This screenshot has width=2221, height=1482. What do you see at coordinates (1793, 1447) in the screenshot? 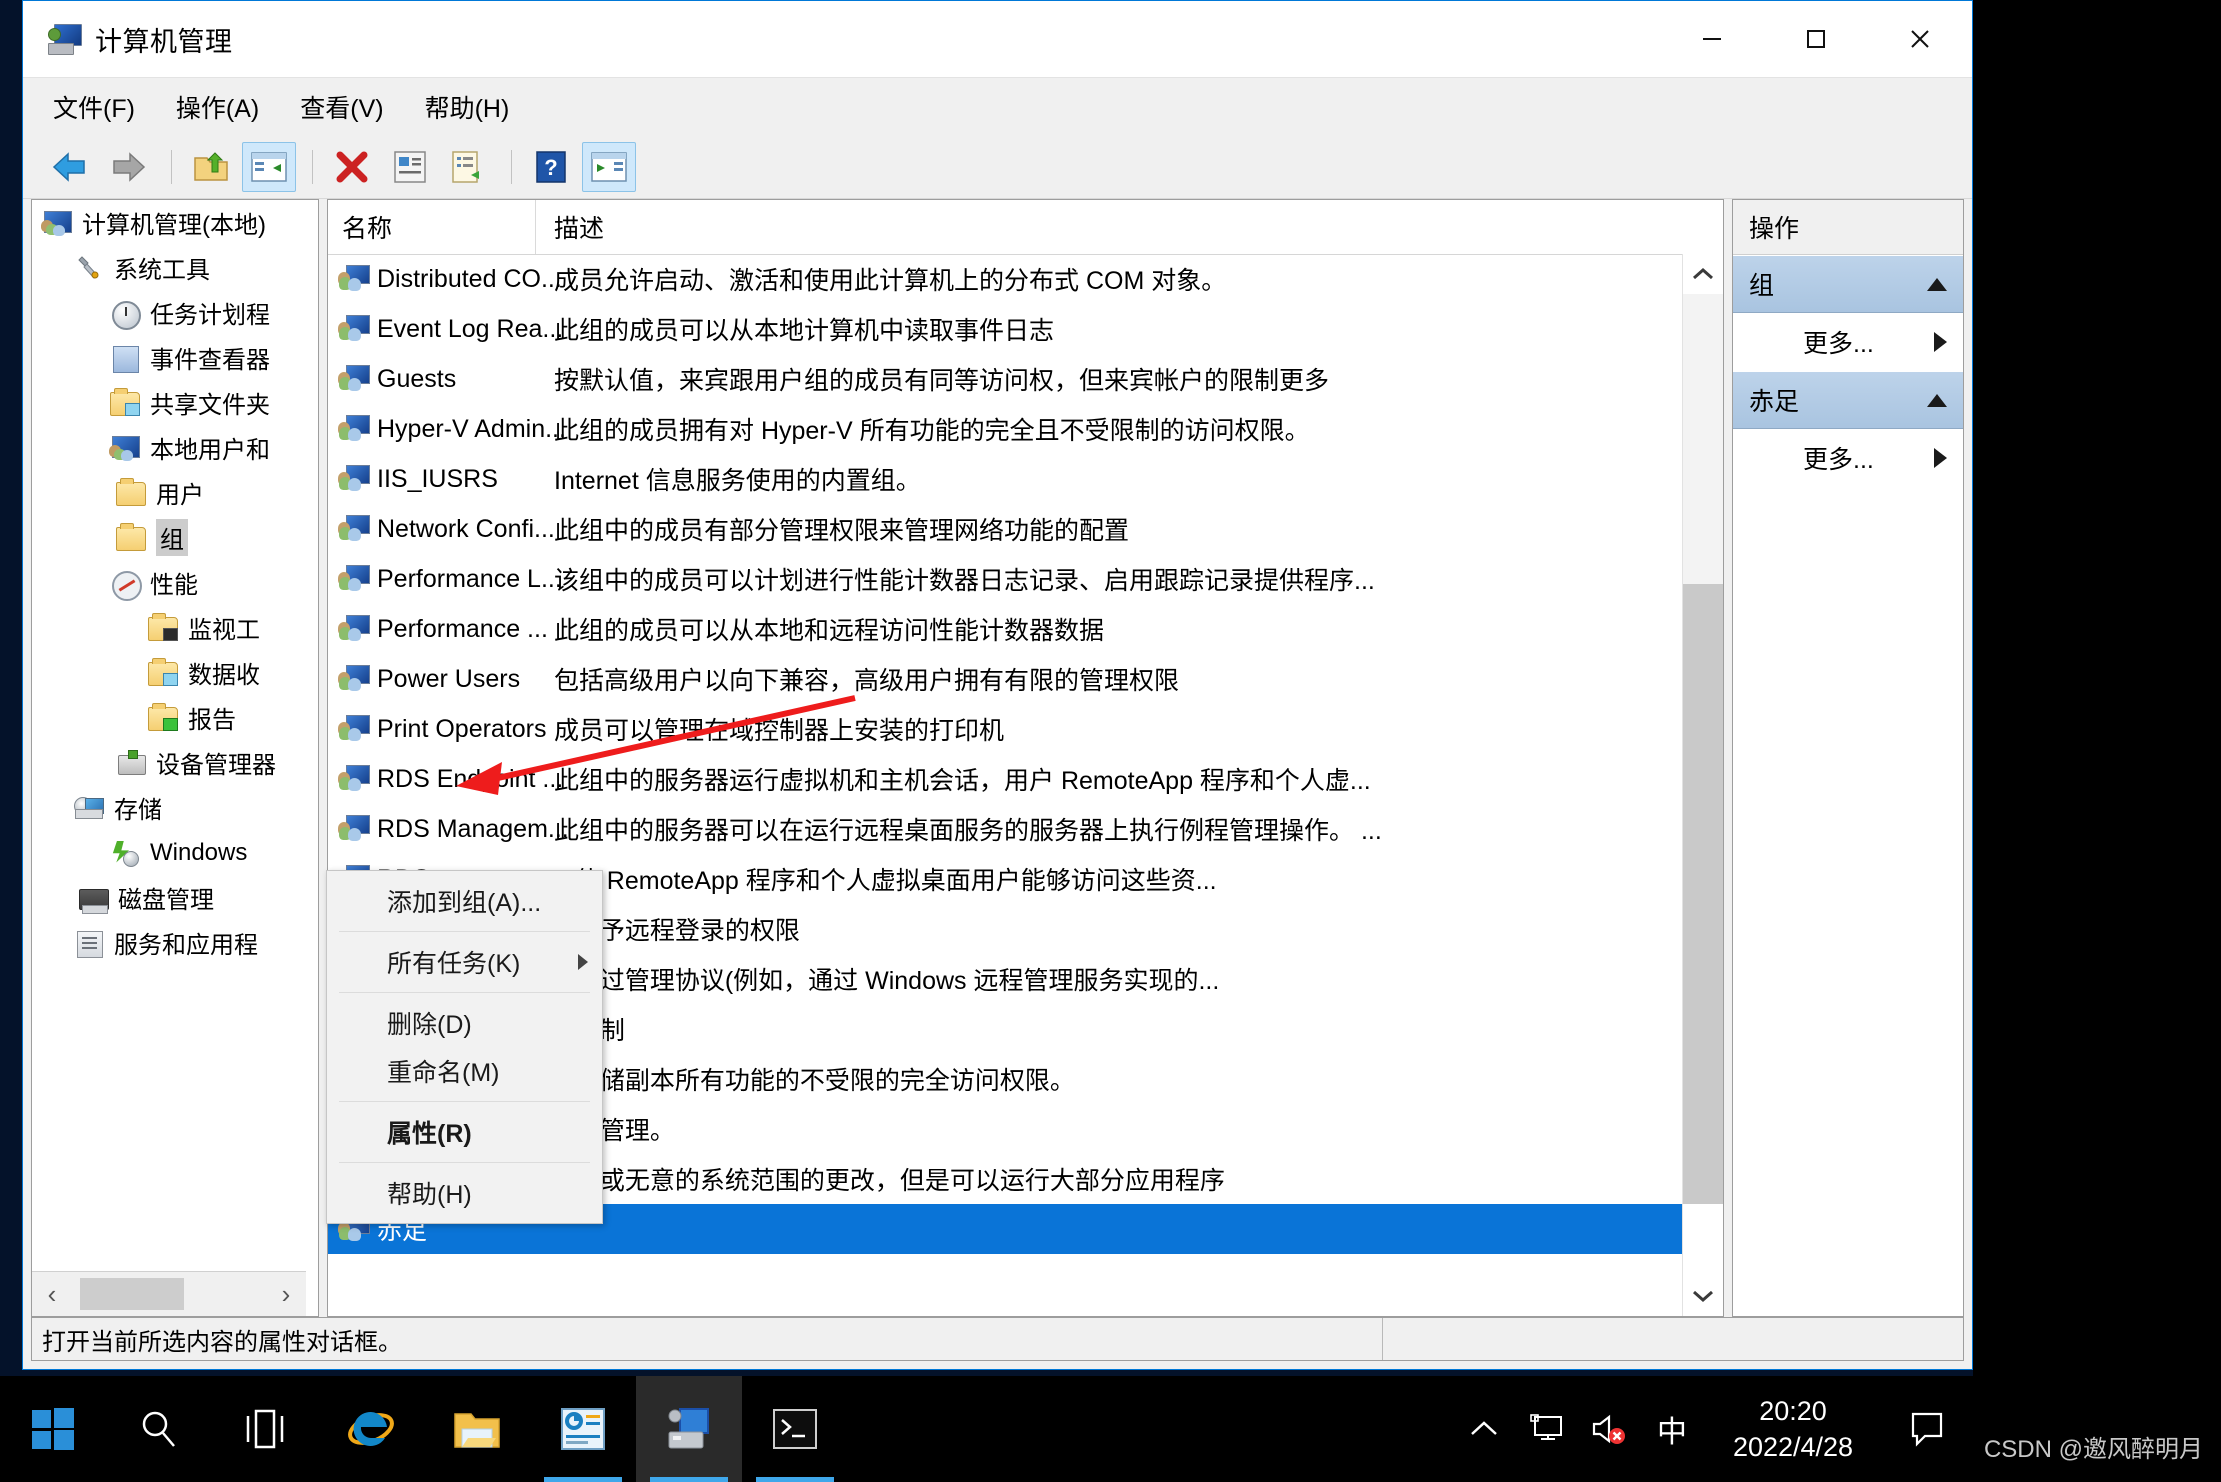
I see `clock-date: 2022/4/28` at bounding box center [1793, 1447].